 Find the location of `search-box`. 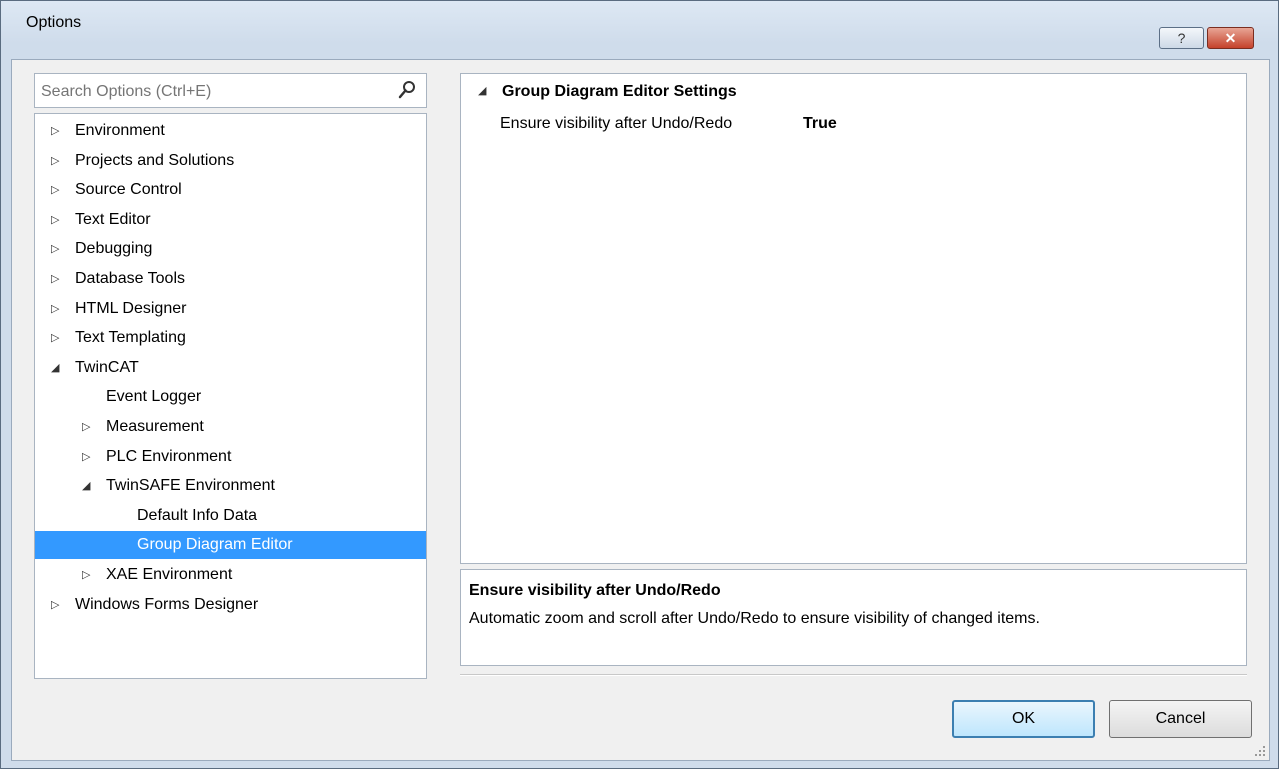

search-box is located at coordinates (230, 91).